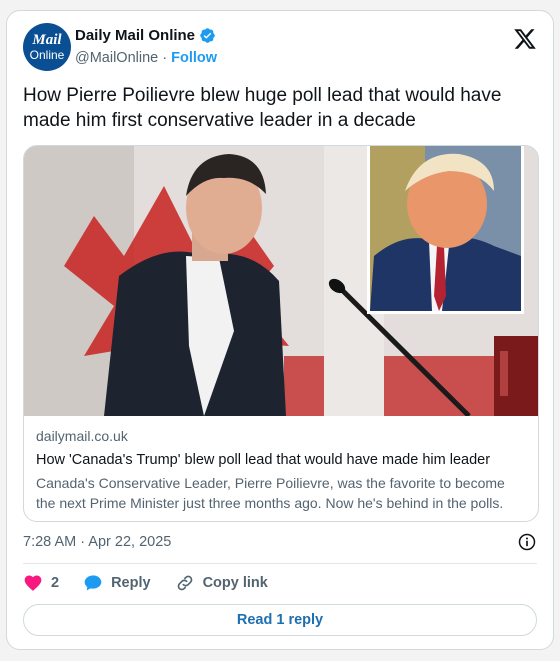 This screenshot has height=661, width=560. Describe the element at coordinates (525, 39) in the screenshot. I see `x-logo-icon` at that location.